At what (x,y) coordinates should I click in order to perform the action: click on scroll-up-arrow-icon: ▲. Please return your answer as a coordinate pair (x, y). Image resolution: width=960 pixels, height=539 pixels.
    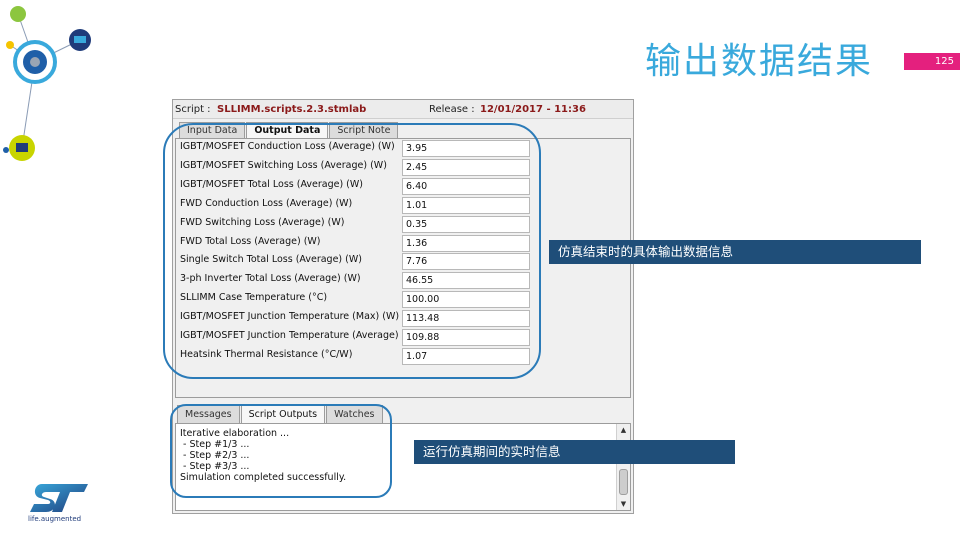
    Looking at the image, I should click on (623, 430).